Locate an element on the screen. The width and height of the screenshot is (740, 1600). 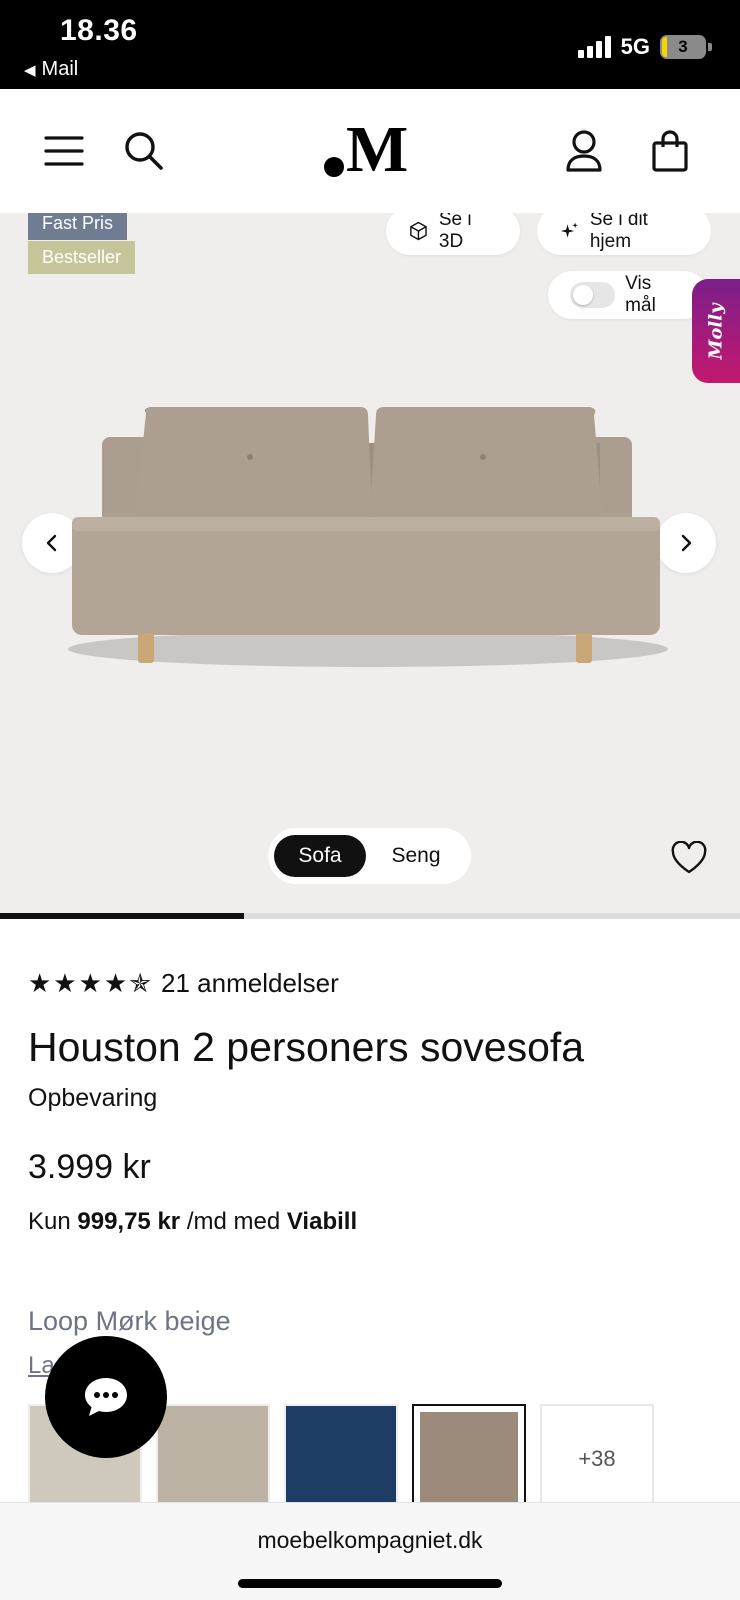
cart-button is located at coordinates (670, 151).